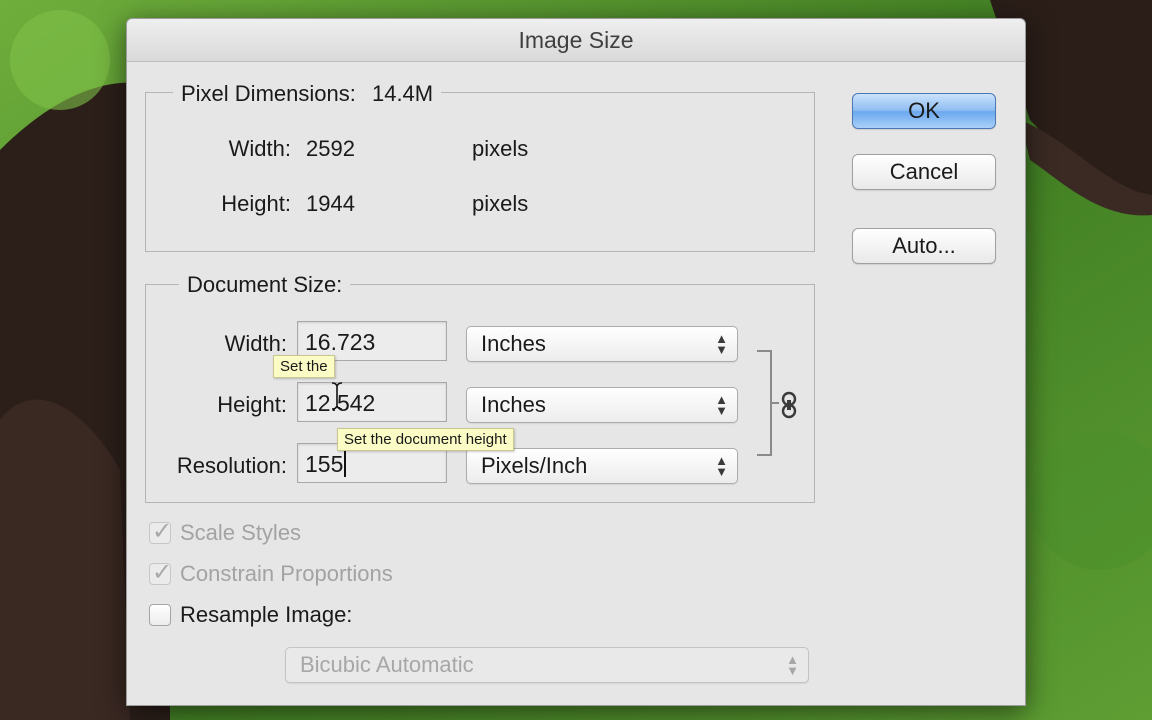  I want to click on doc-width-unit-value: Inches, so click(513, 343).